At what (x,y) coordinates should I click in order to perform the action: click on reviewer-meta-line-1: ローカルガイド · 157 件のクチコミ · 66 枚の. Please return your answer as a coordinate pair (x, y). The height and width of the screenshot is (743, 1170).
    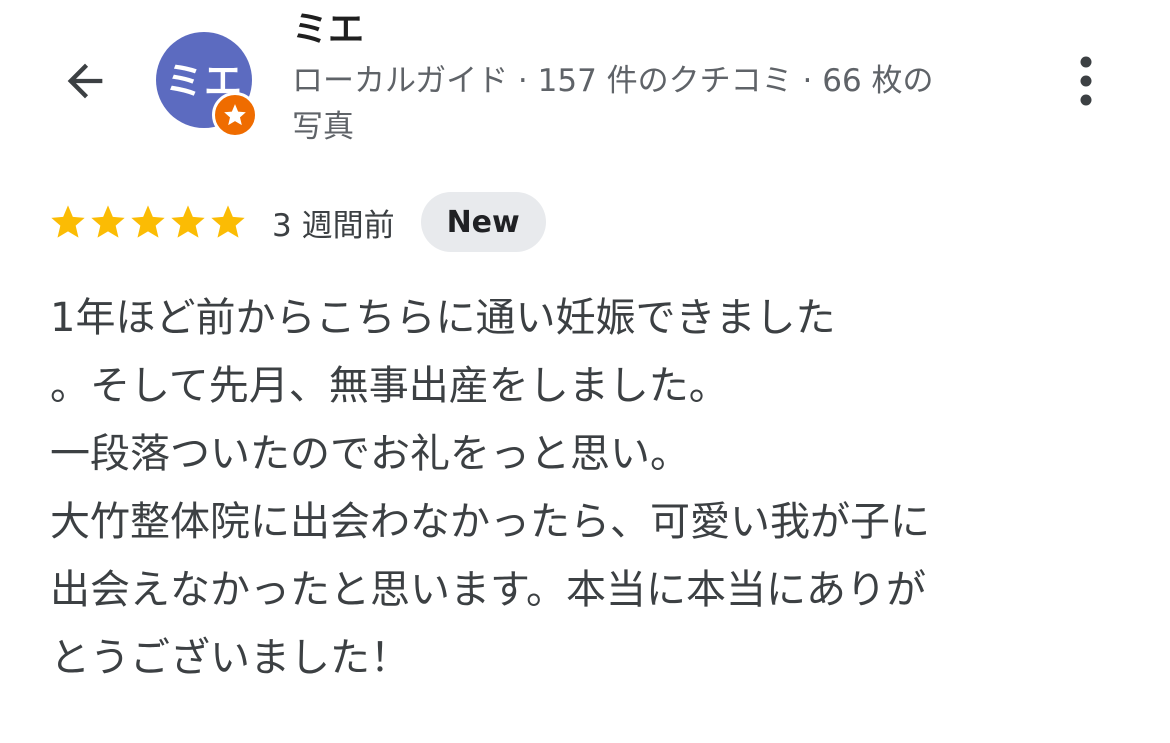
    Looking at the image, I should click on (613, 81).